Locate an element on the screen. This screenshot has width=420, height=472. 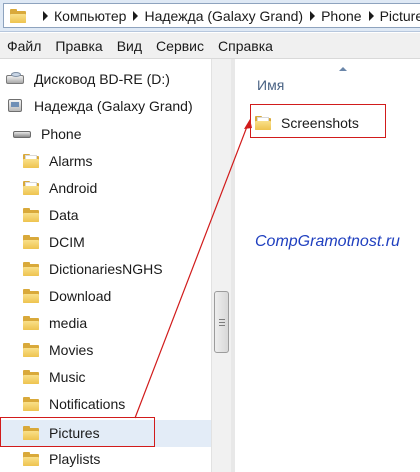
nav-item-bd-drive: Дисковод BD-RE (D:) is located at coordinates (111, 79).